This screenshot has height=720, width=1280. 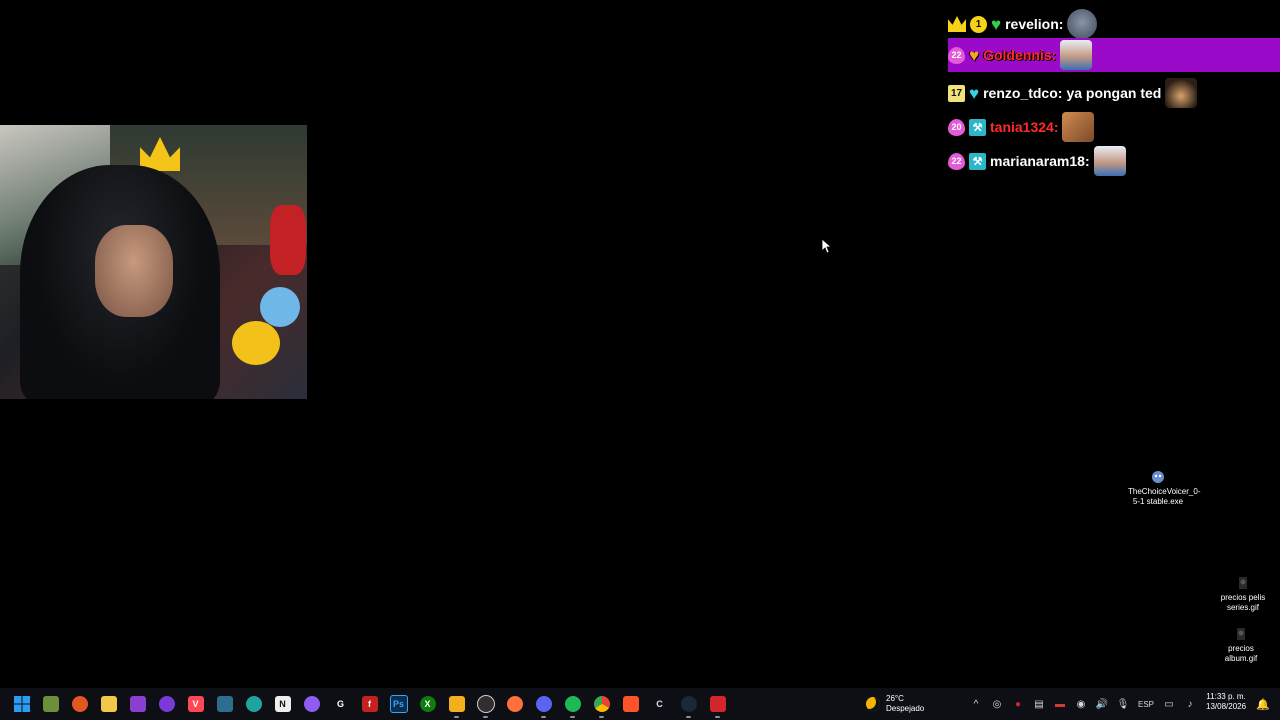 I want to click on taskbar-app-edge, so click(x=253, y=704).